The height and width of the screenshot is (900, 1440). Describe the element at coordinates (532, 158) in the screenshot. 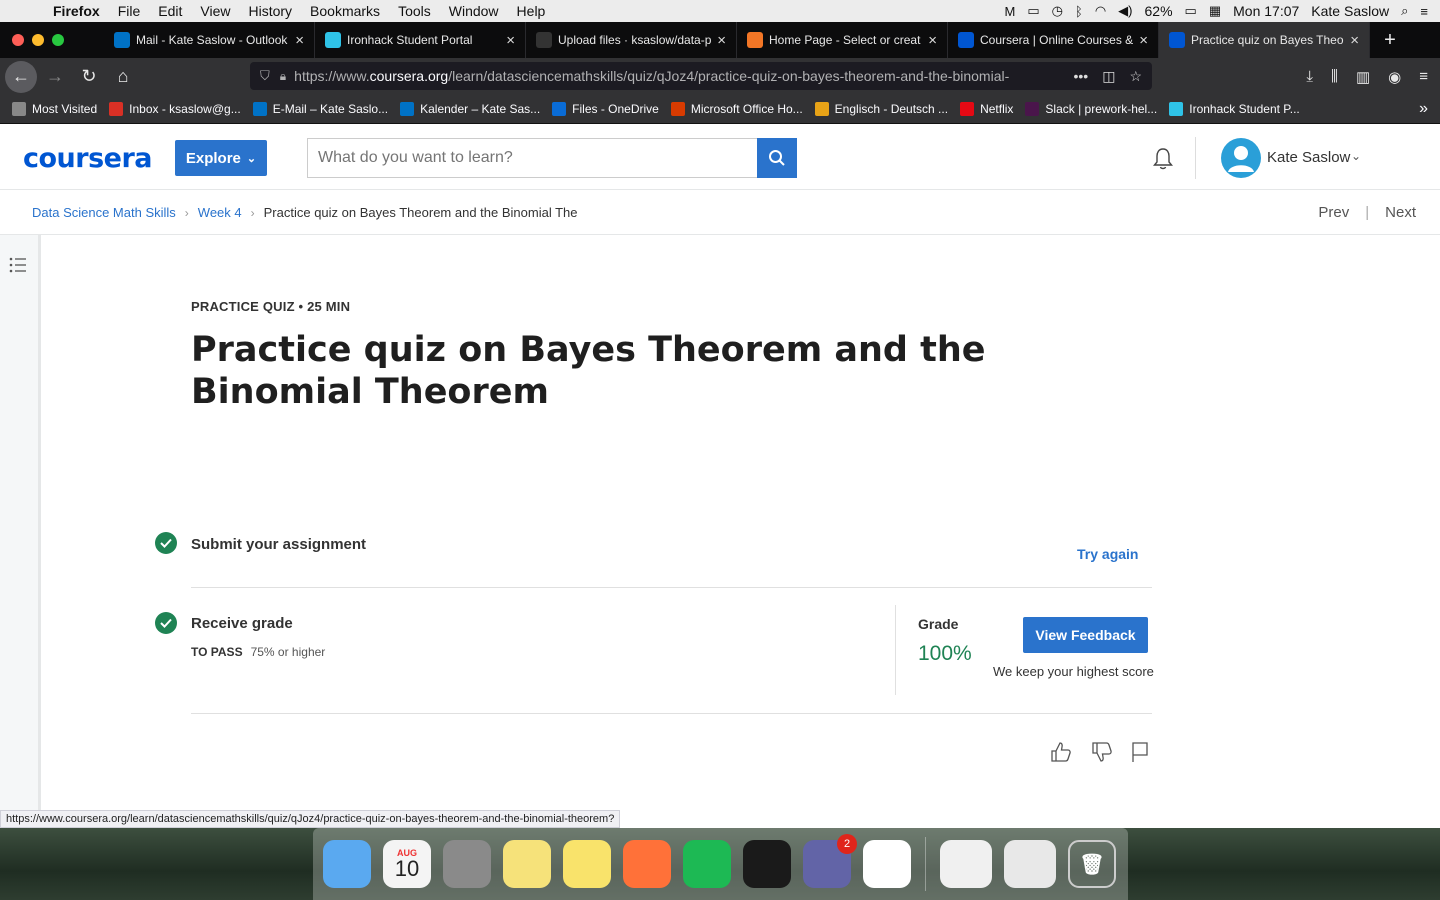

I see `search-input` at that location.